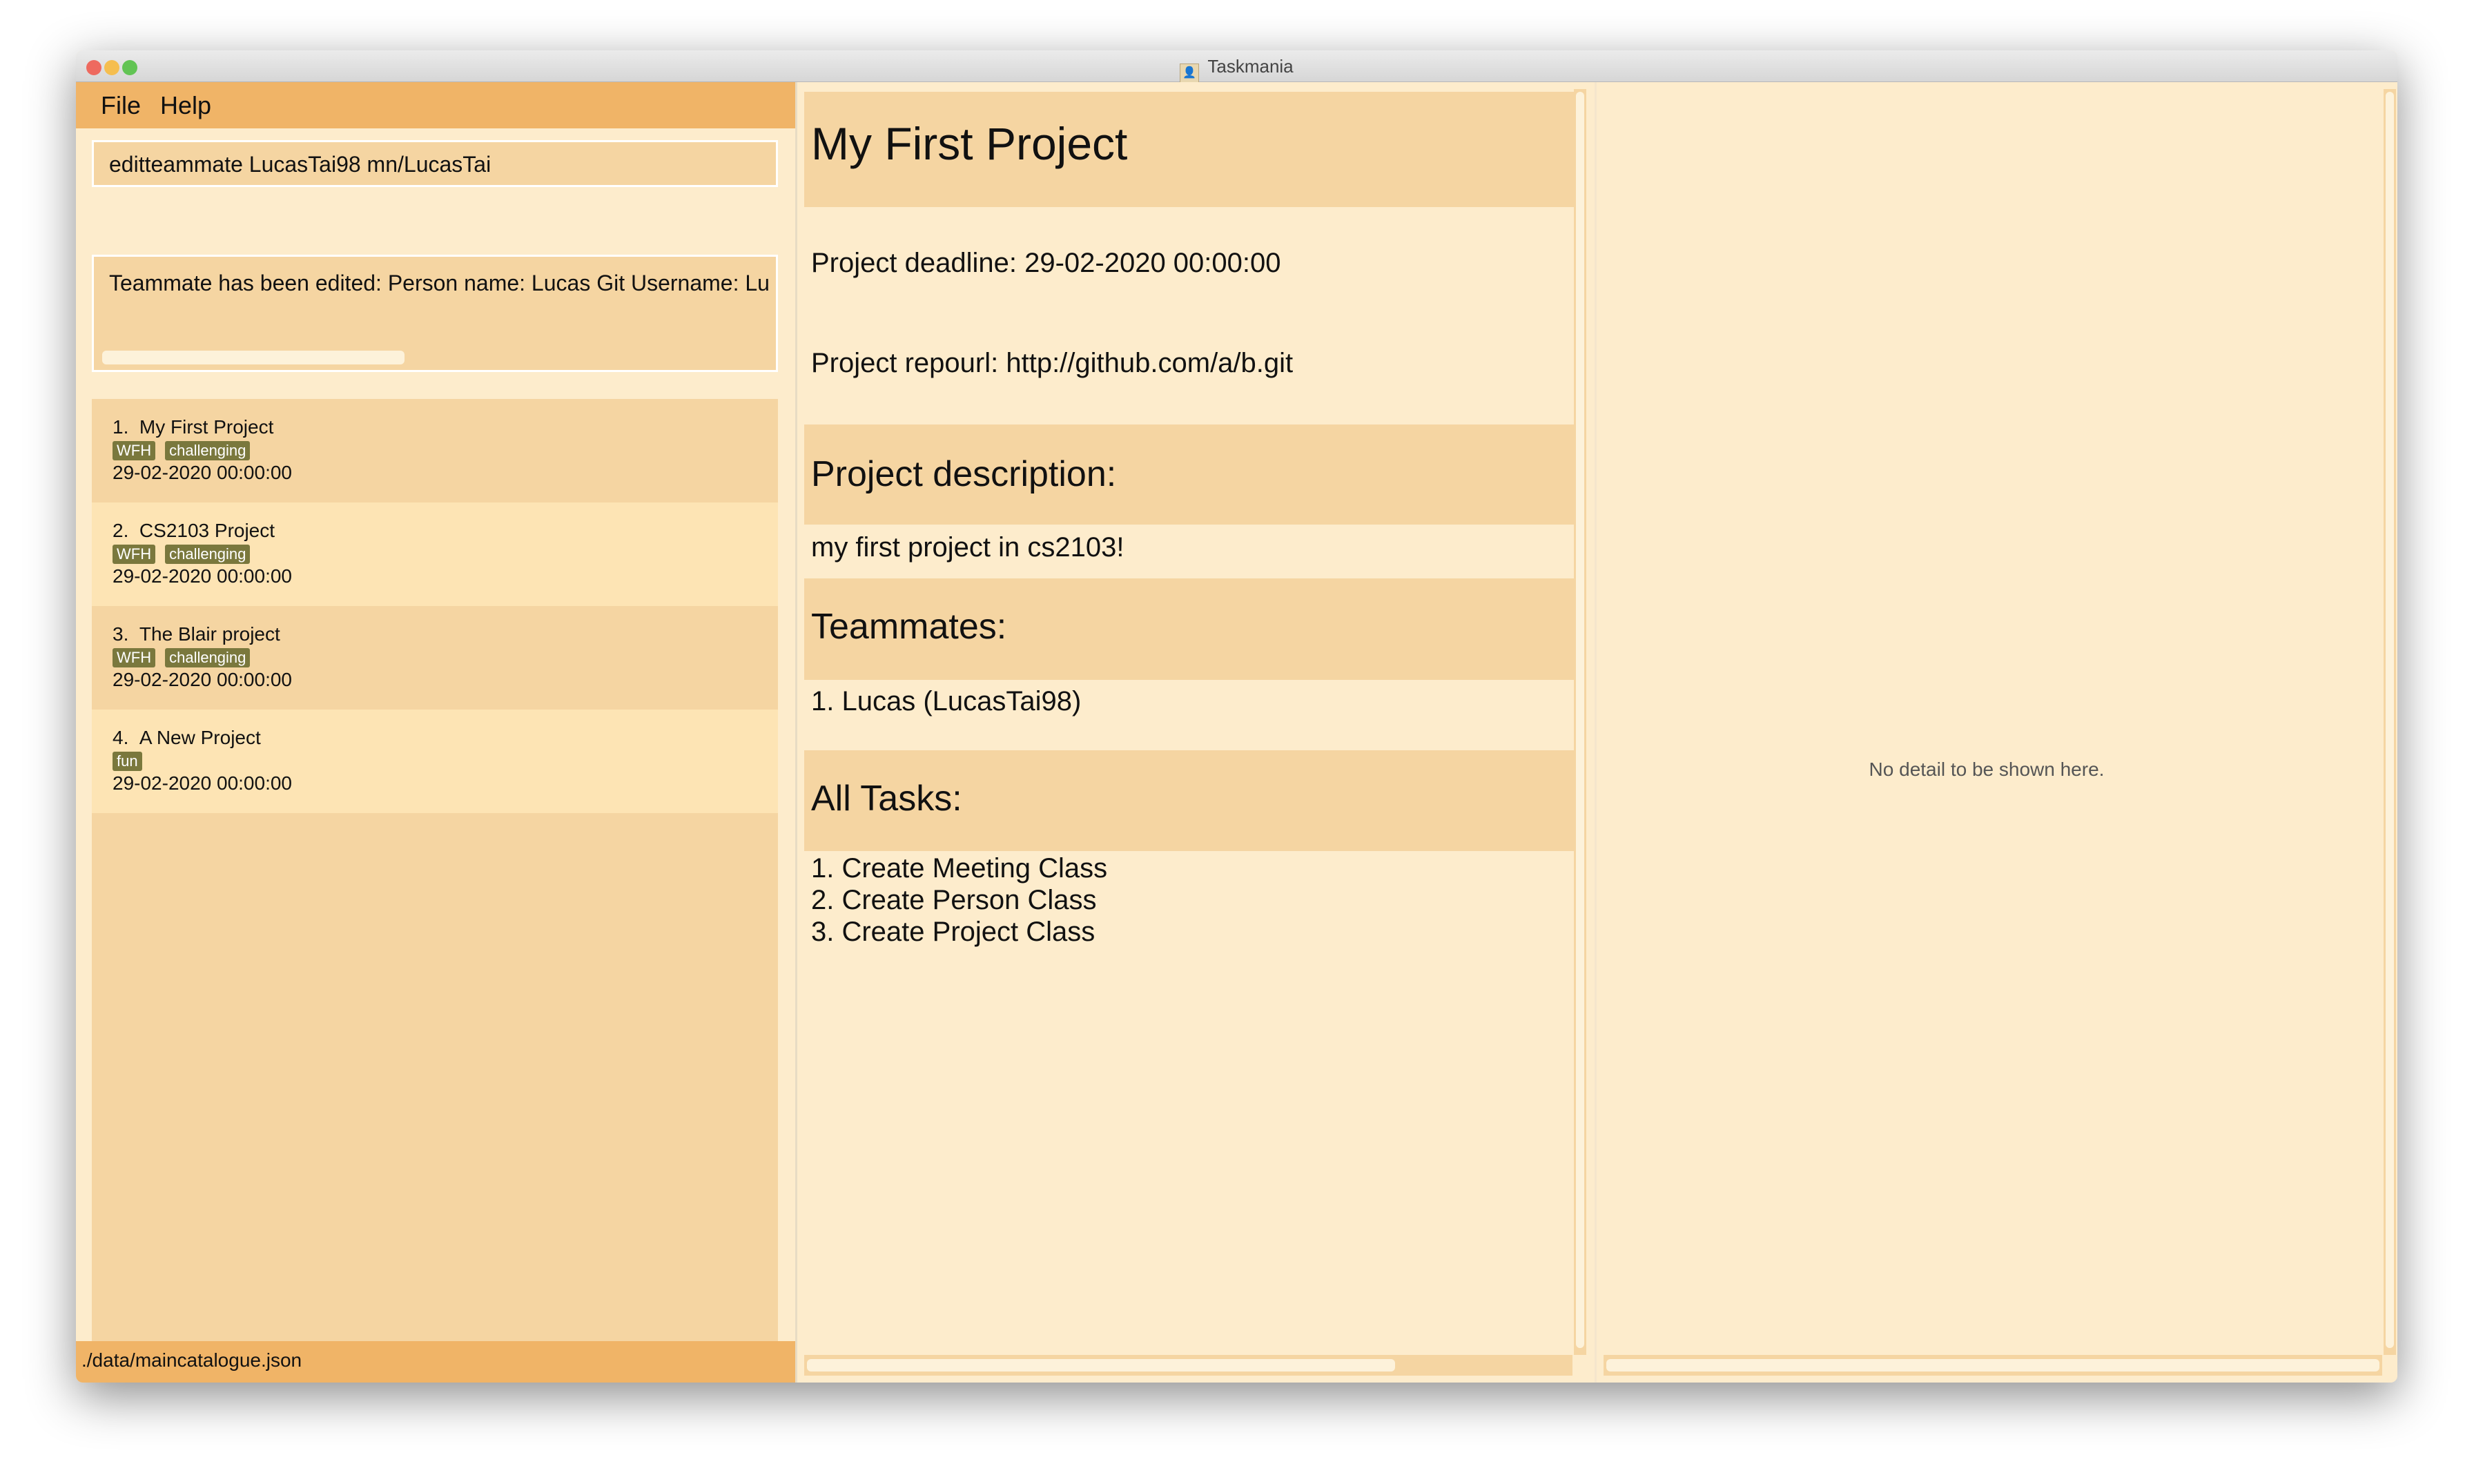 The height and width of the screenshot is (1484, 2474). Describe the element at coordinates (946, 701) in the screenshot. I see `teammate-item: 1. Lucas (LucasTai98)` at that location.